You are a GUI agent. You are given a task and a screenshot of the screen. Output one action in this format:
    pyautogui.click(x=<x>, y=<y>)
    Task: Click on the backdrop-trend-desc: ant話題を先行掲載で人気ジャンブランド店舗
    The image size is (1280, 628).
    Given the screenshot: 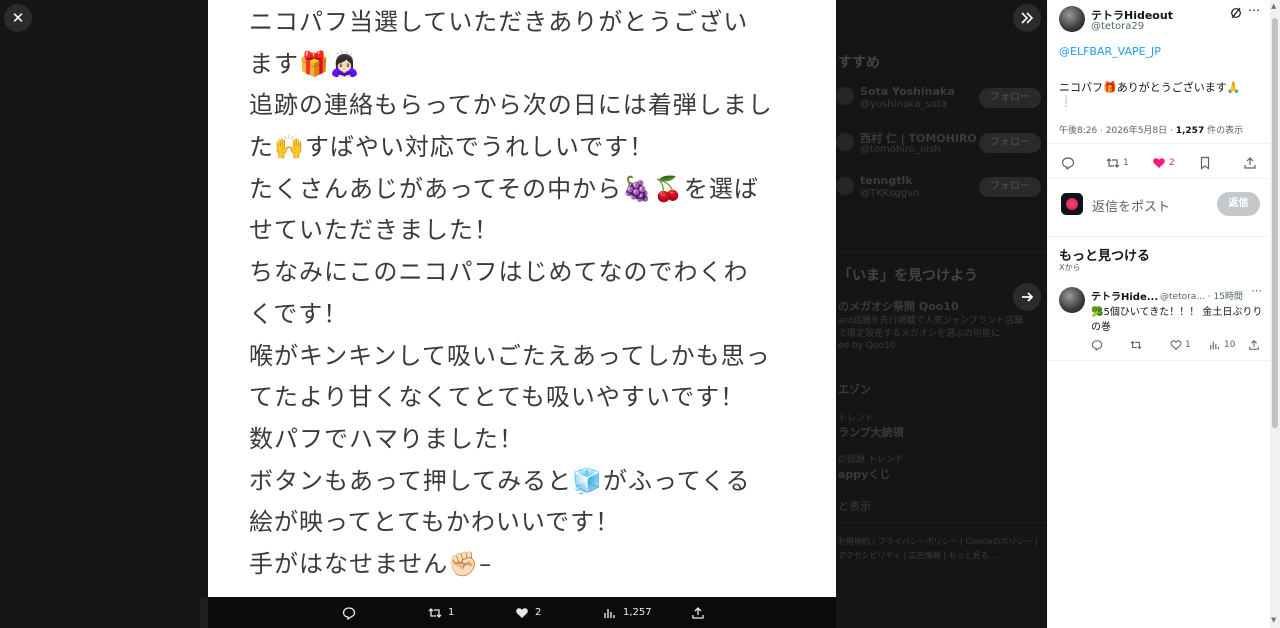 What is the action you would take?
    pyautogui.click(x=931, y=321)
    